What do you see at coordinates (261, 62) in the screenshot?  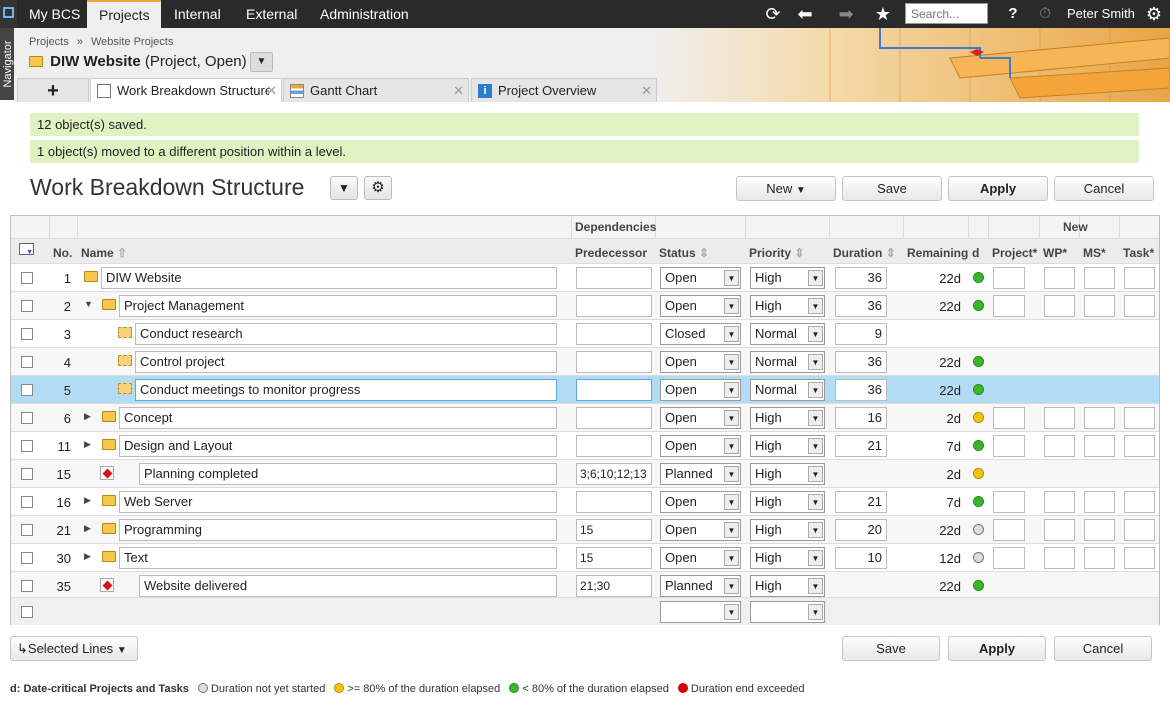 I see `project-menu-dropdown-icon: ▼` at bounding box center [261, 62].